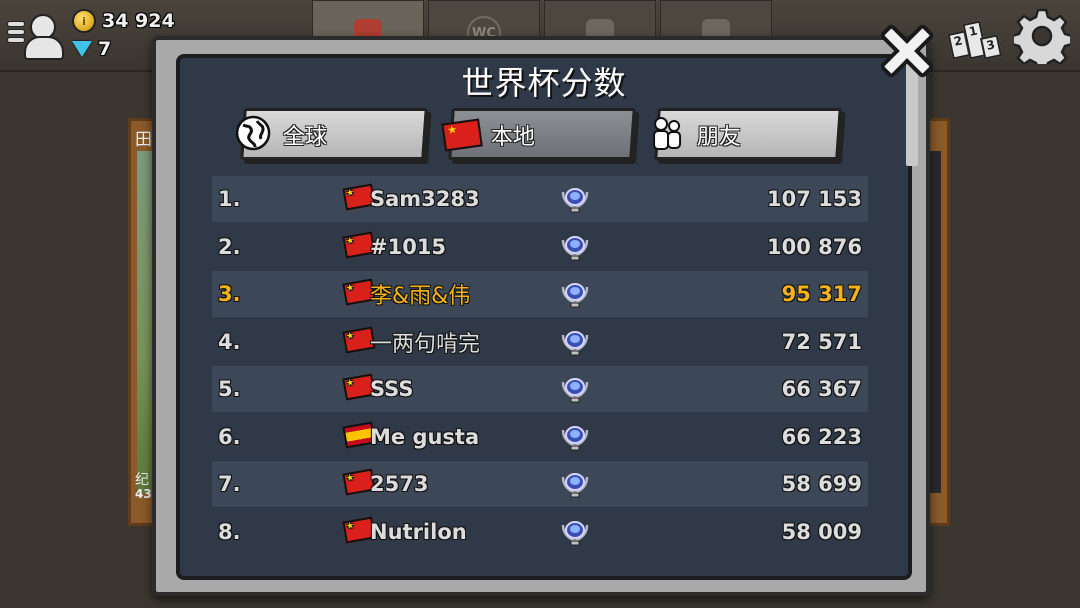  I want to click on gear-icon, so click(1042, 36).